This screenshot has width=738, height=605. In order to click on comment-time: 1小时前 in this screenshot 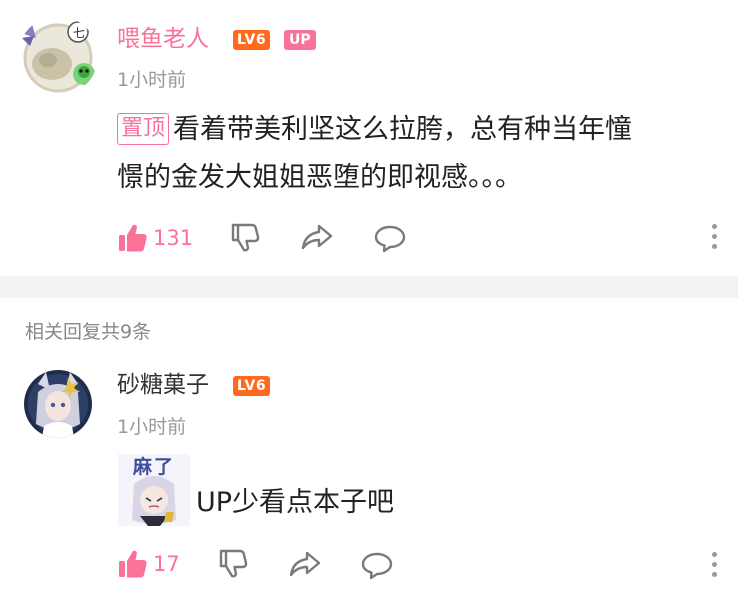, I will do `click(152, 80)`.